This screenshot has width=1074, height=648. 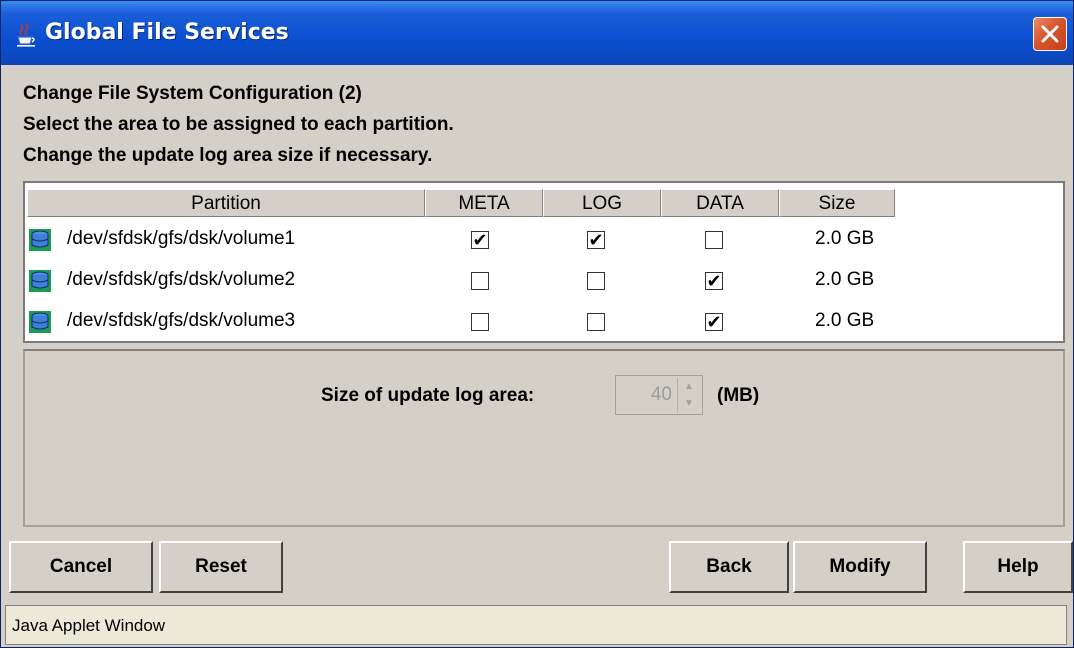 I want to click on log-area-size-value: 40, so click(x=661, y=394).